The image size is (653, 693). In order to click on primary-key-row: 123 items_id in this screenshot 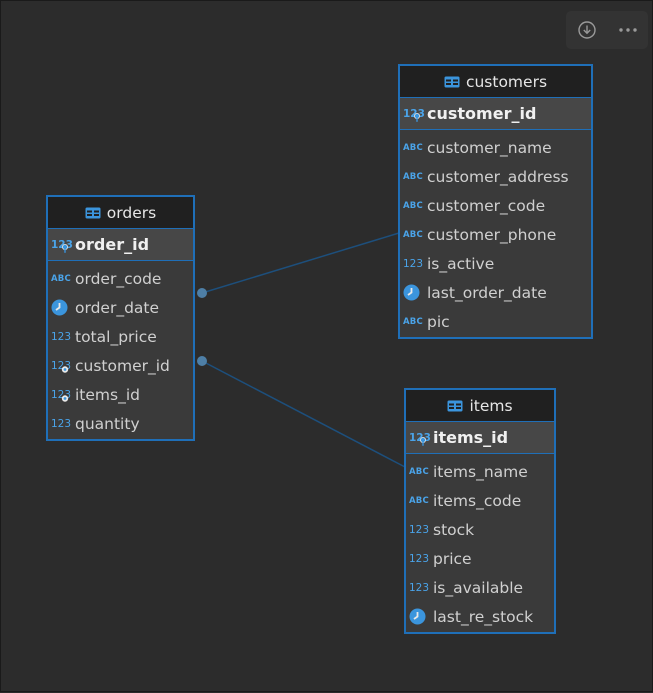, I will do `click(480, 438)`.